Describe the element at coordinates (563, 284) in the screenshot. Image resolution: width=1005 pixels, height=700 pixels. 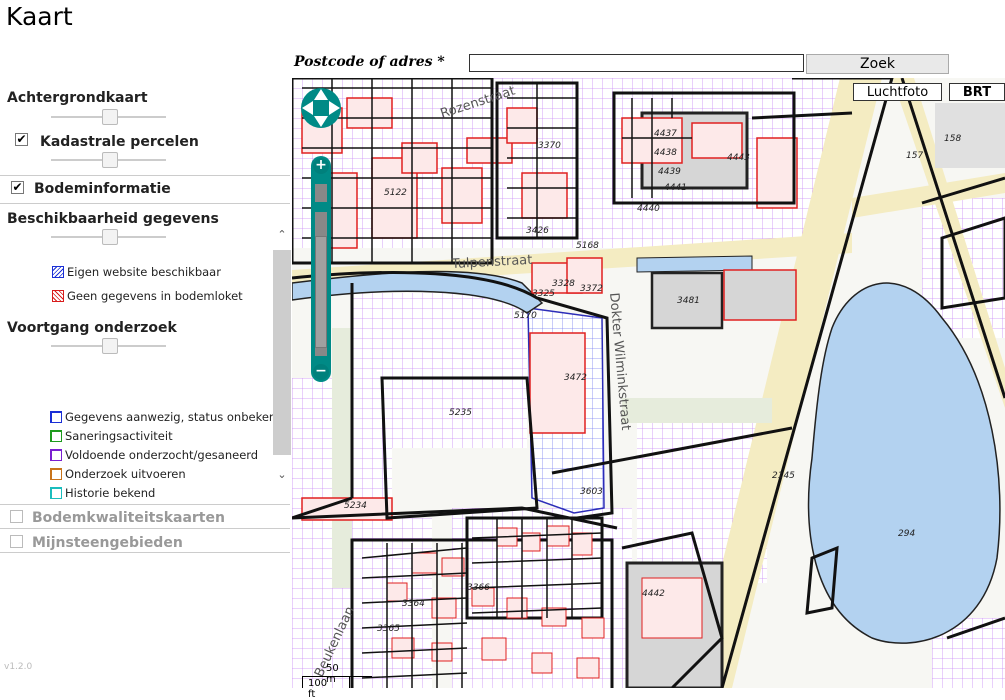
I see `parcel-number: 3328` at that location.